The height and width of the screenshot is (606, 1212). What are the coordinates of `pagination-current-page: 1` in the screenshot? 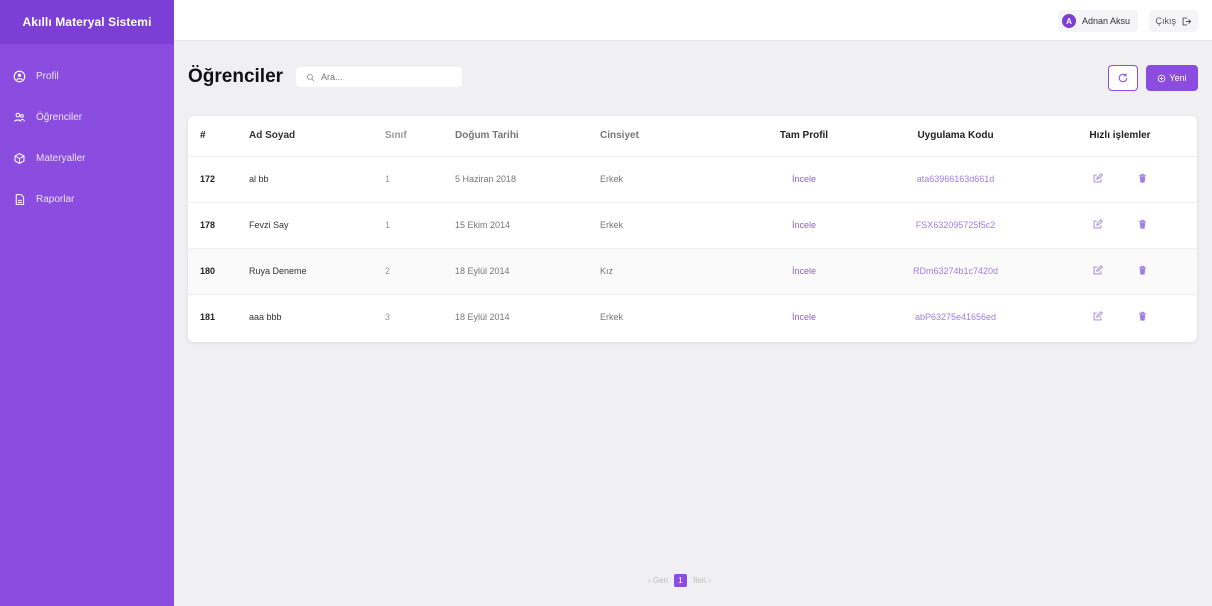 It's located at (680, 580).